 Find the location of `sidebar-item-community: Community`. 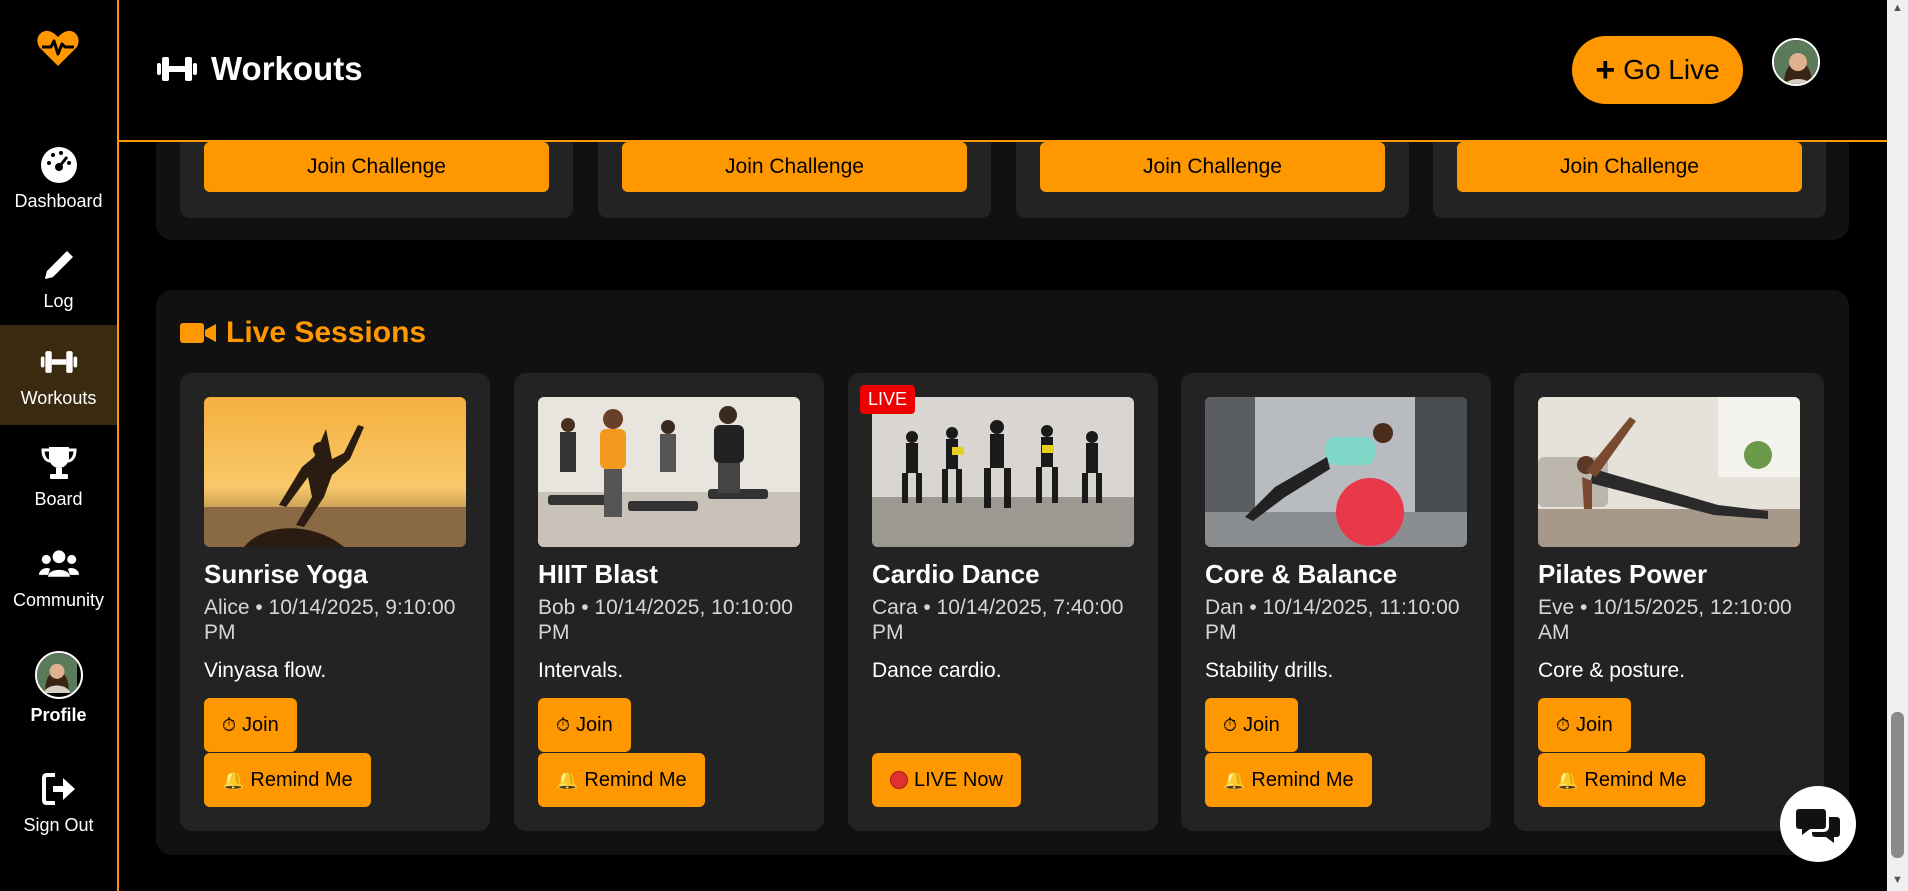

sidebar-item-community: Community is located at coordinates (58, 577).